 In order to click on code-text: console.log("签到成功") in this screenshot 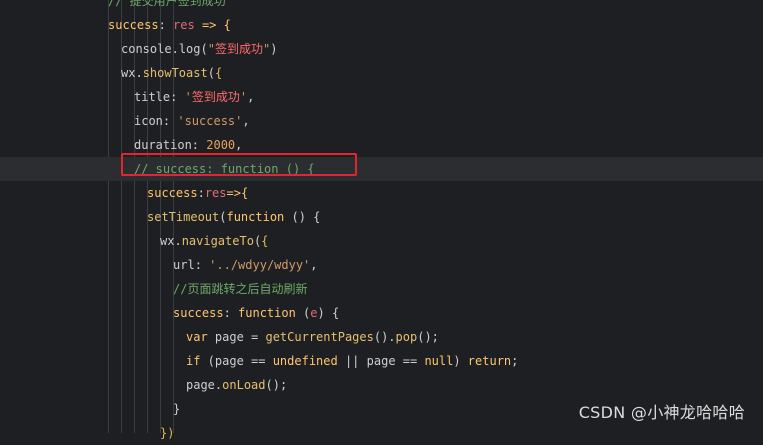, I will do `click(199, 49)`.